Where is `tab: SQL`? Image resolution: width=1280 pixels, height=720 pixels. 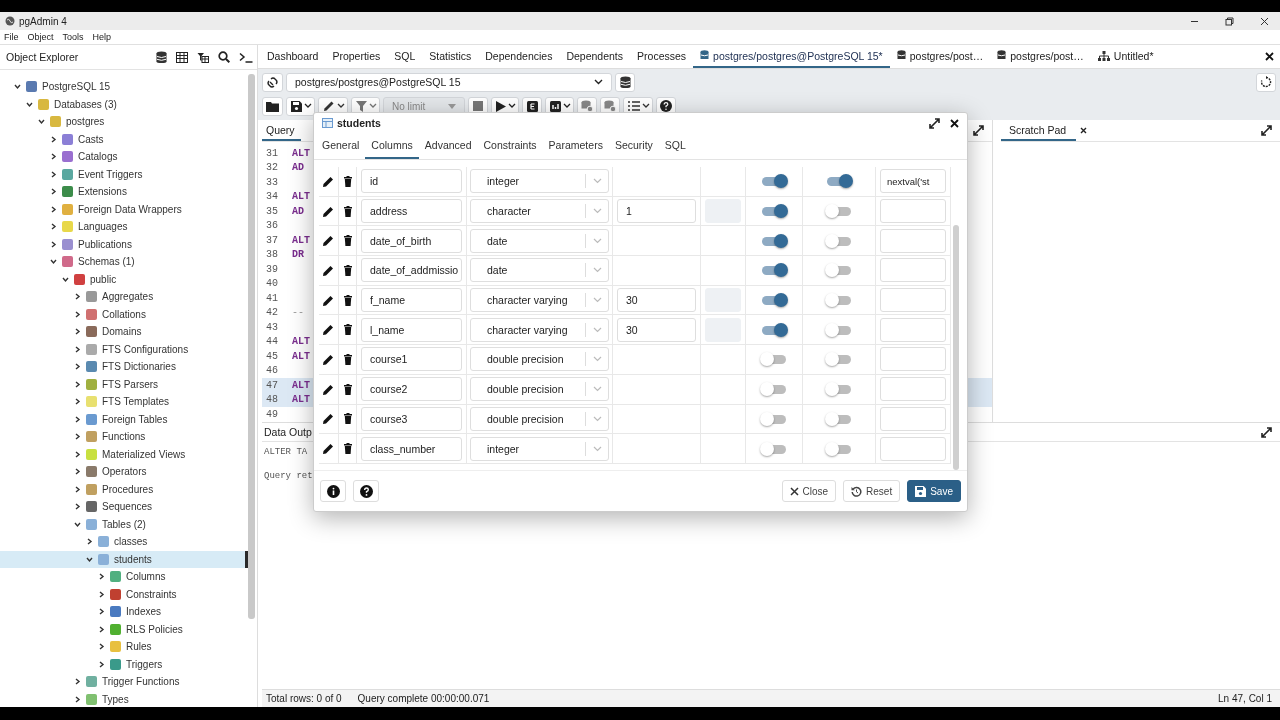
tab: SQL is located at coordinates (405, 56).